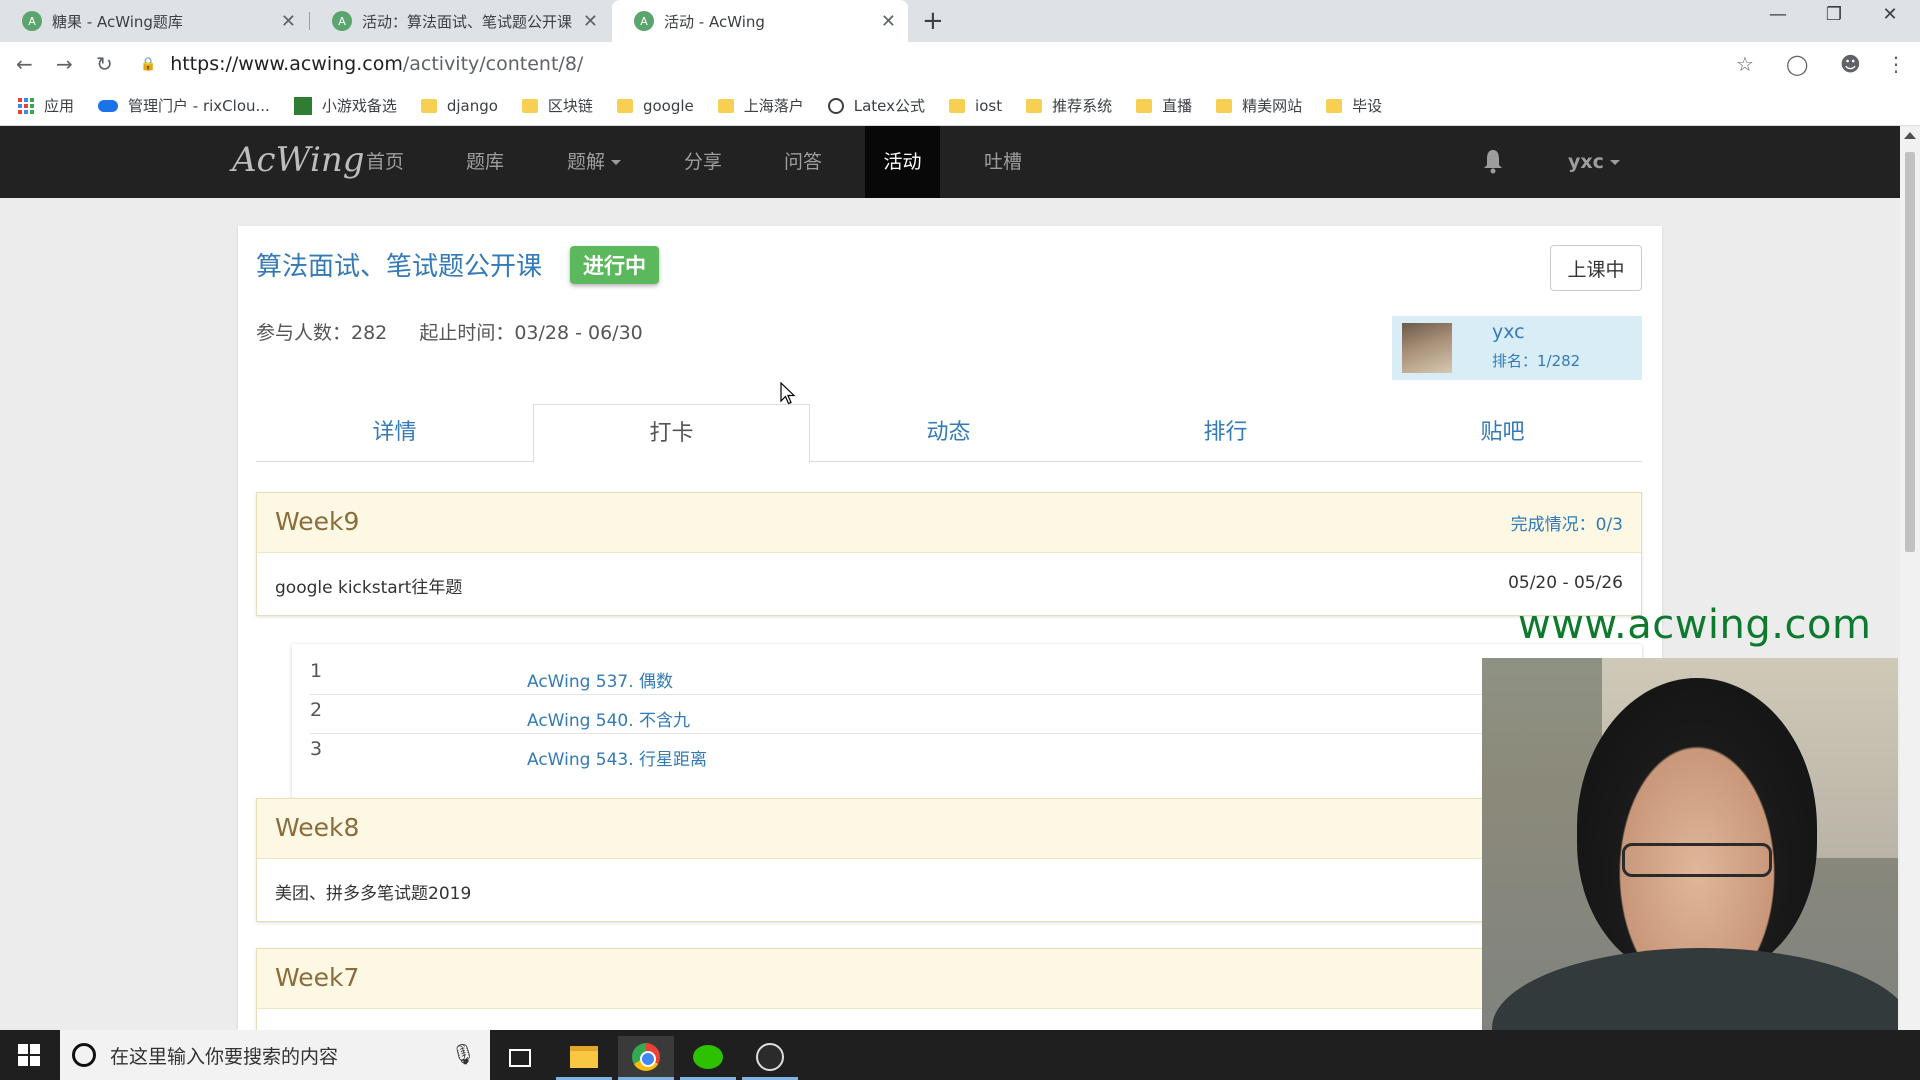 Image resolution: width=1920 pixels, height=1080 pixels. What do you see at coordinates (614, 265) in the screenshot?
I see `status-badge: 进行中` at bounding box center [614, 265].